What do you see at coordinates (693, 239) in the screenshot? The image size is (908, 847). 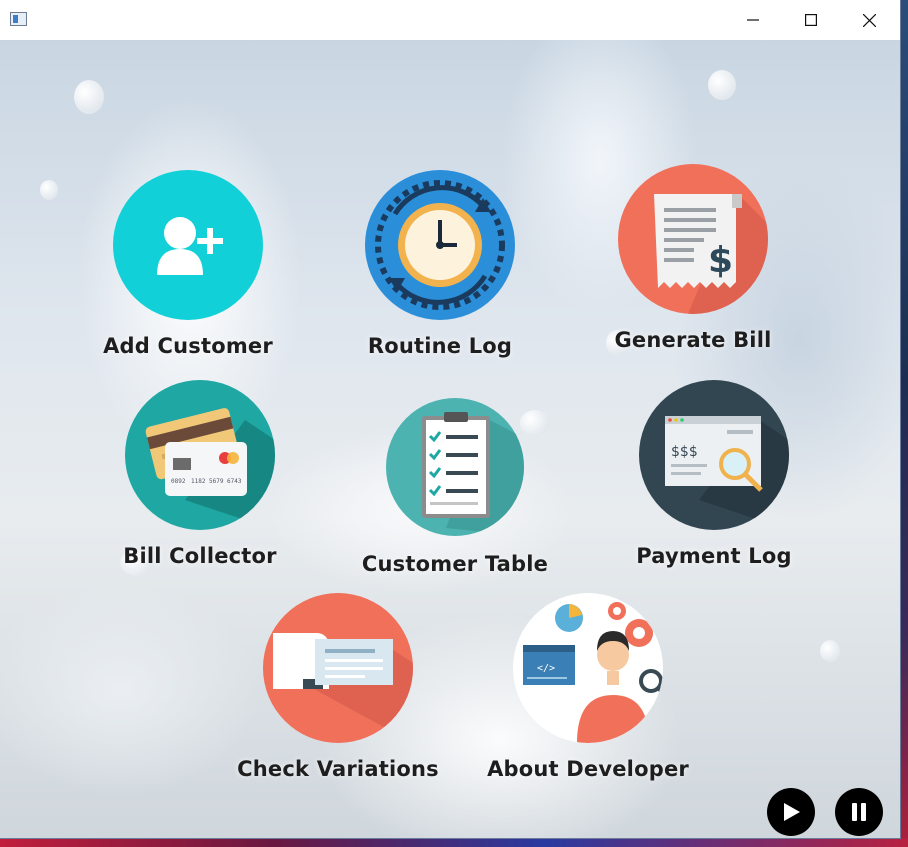 I see `receipt-dollar-icon: $` at bounding box center [693, 239].